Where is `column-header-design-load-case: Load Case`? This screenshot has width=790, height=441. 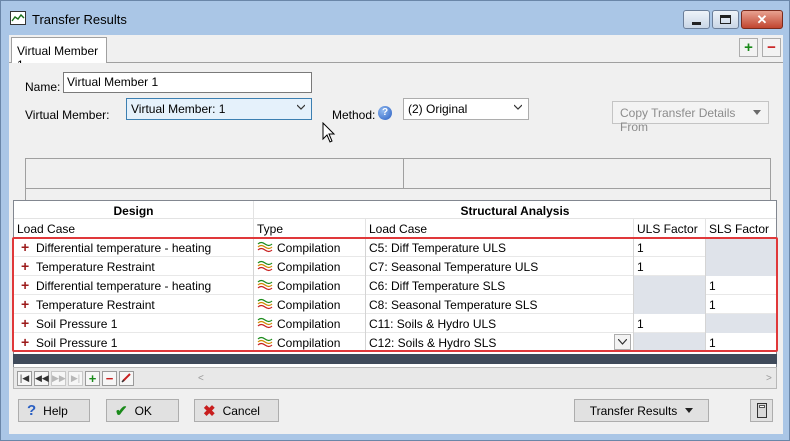
column-header-design-load-case: Load Case is located at coordinates (134, 228).